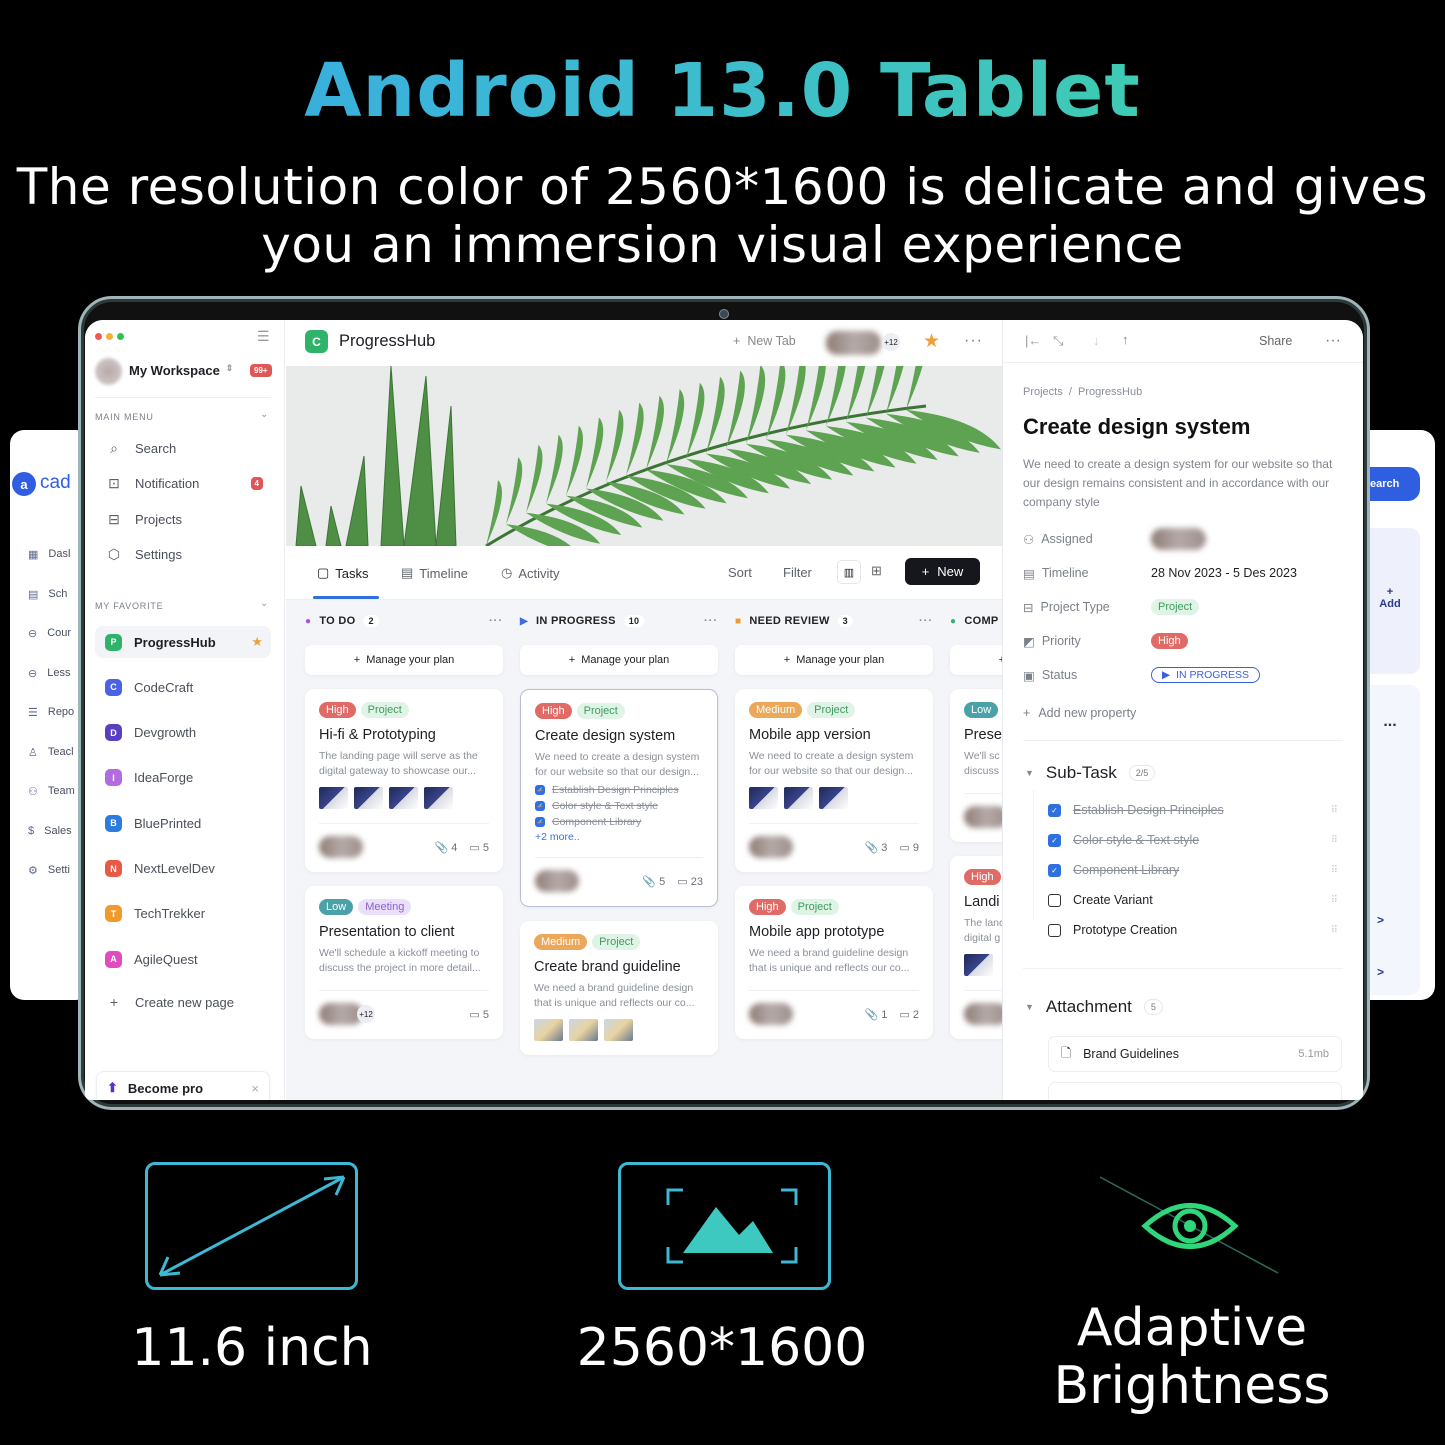  Describe the element at coordinates (183, 642) in the screenshot. I see `sidebar-item-progresshub: P ProgressHub ★` at that location.